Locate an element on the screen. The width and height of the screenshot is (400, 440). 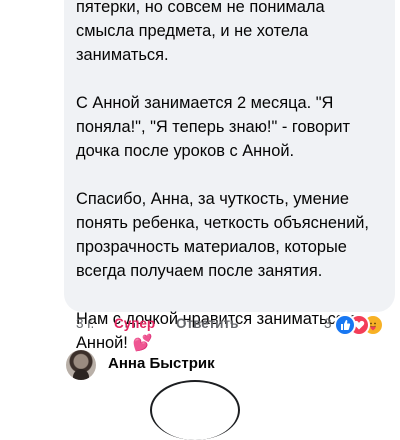
reply-author-name: Анна Быстрик is located at coordinates (161, 363).